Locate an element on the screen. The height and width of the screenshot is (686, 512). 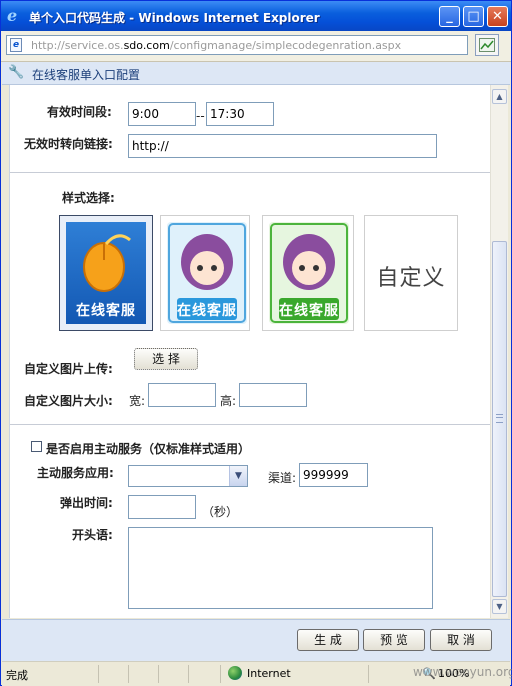
time-range-label: 有效时间段: is located at coordinates (79, 112).